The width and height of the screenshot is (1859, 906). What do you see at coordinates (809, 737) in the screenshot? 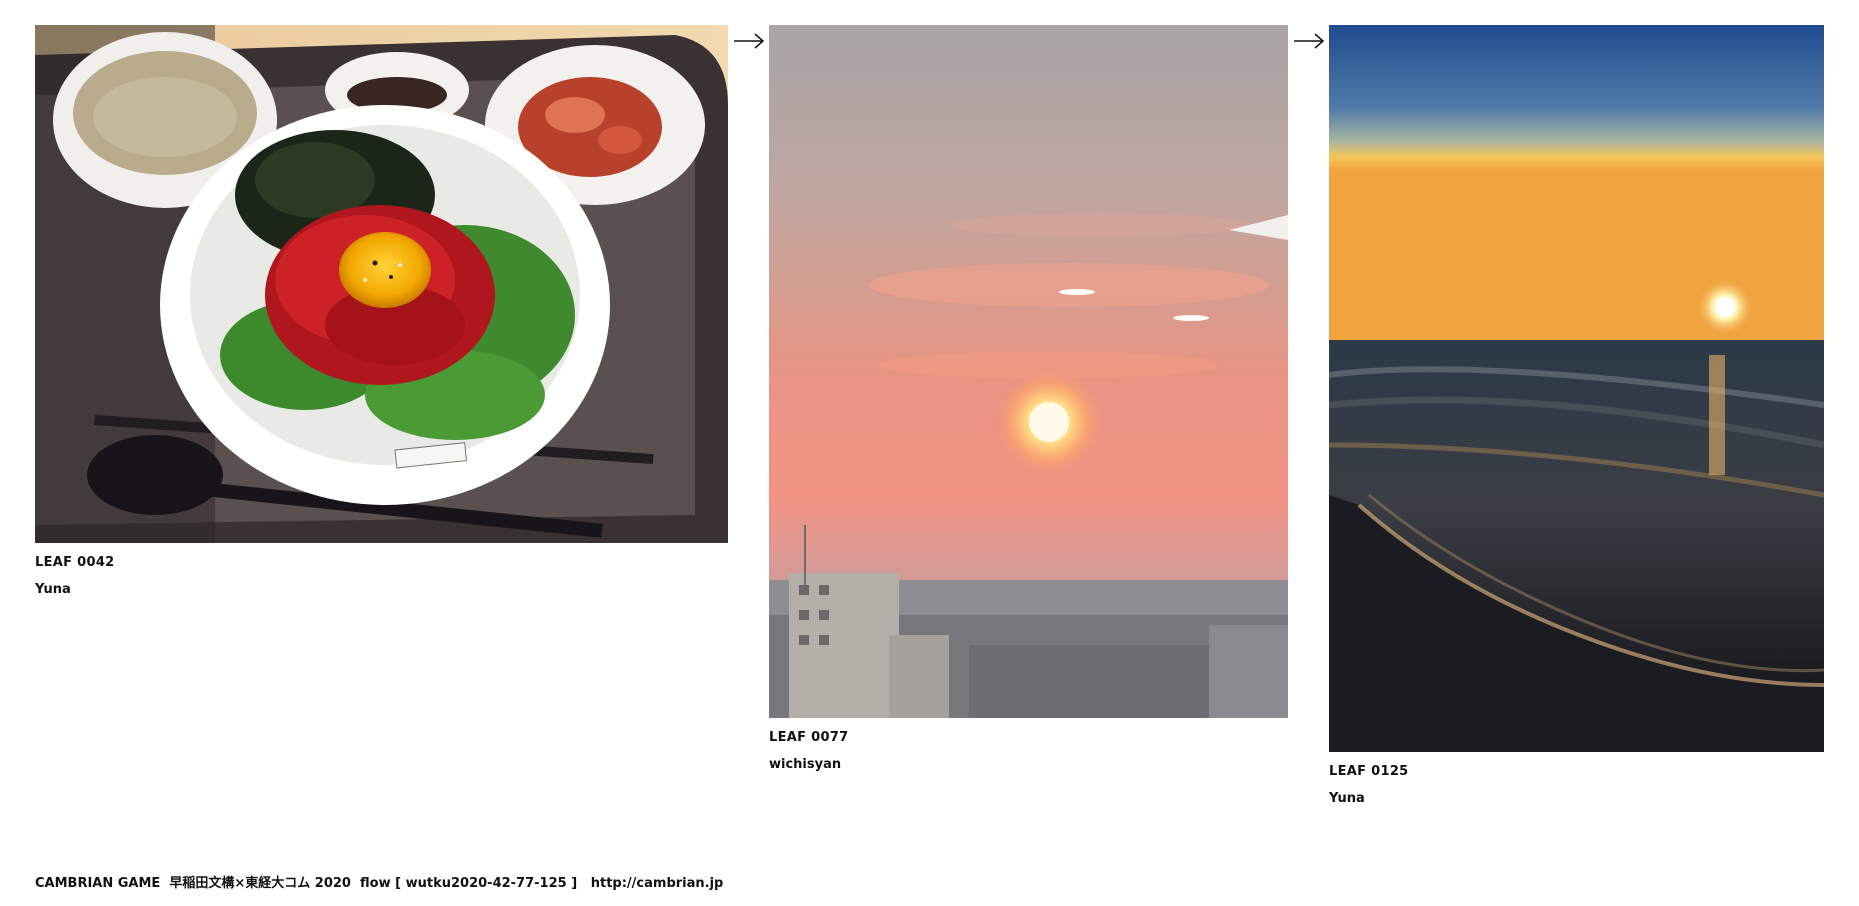
I see `leaf-id-label: LEAF 0077` at bounding box center [809, 737].